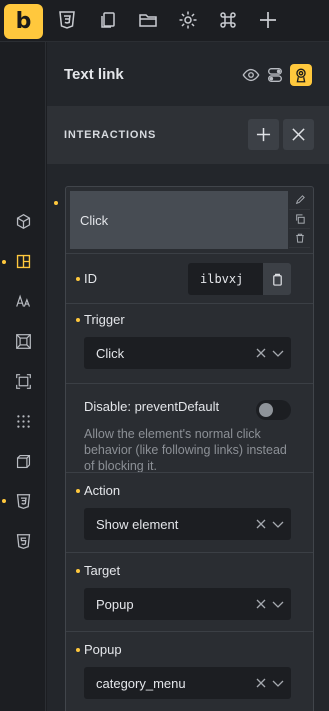 This screenshot has width=329, height=711. Describe the element at coordinates (228, 20) in the screenshot. I see `command-icon` at that location.